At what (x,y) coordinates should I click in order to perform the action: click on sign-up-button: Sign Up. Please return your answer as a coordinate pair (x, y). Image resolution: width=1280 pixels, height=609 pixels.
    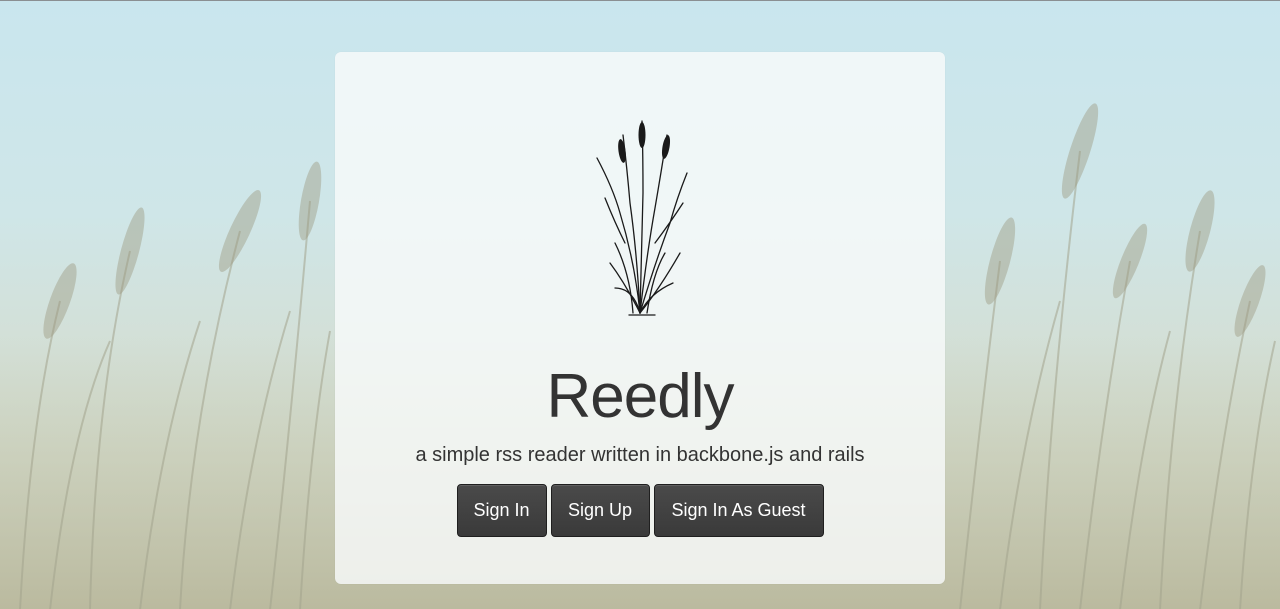
    Looking at the image, I should click on (600, 510).